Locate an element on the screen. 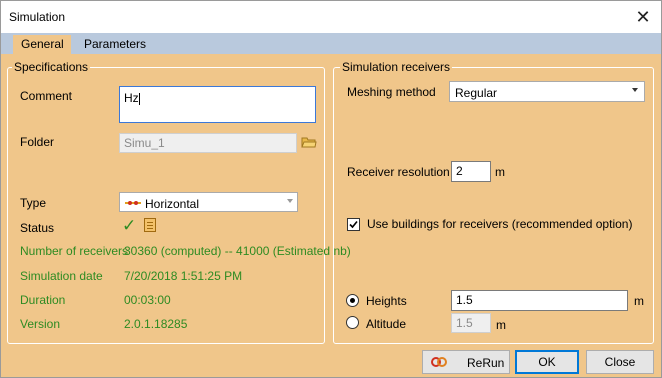  simulation-date-value: 7/20/2018 1:51:25 PM is located at coordinates (183, 276).